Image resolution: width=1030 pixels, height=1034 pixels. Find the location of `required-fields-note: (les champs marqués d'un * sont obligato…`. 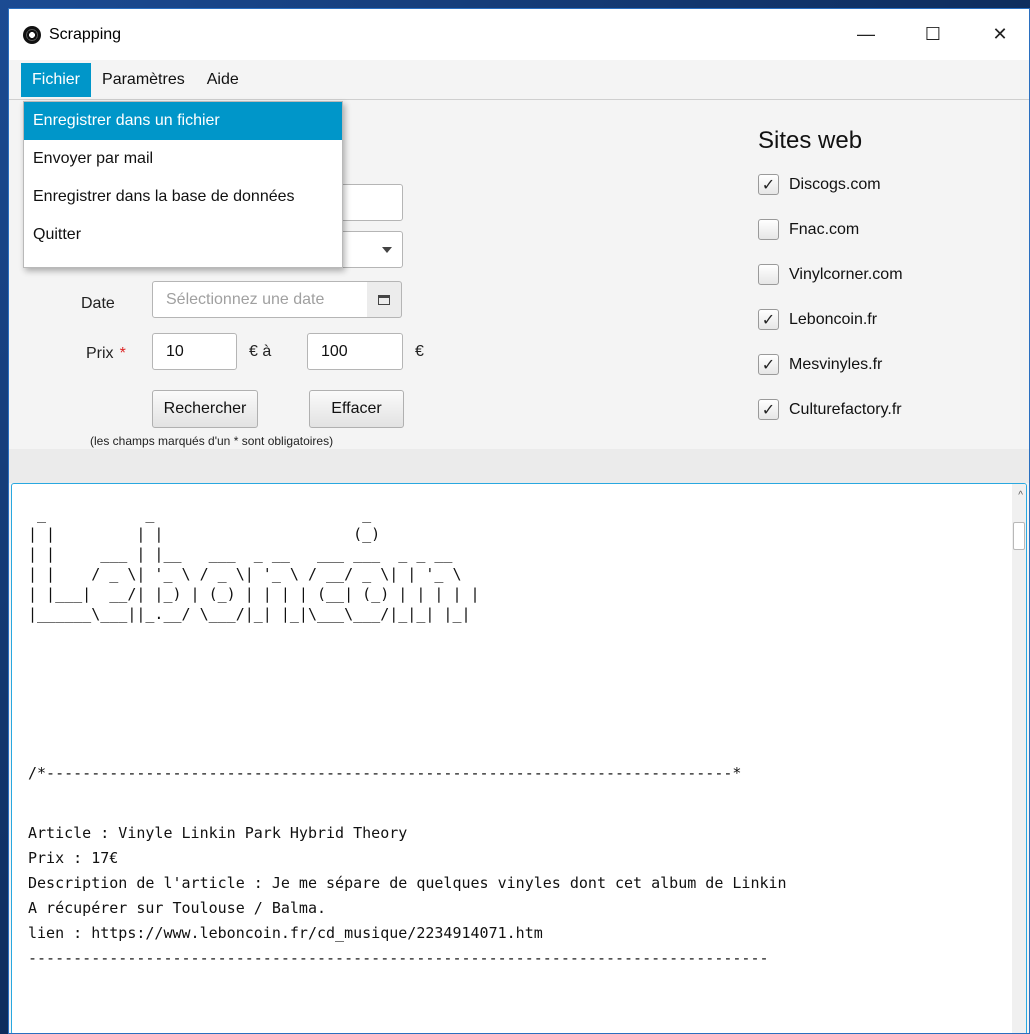

required-fields-note: (les champs marqués d'un * sont obligato… is located at coordinates (212, 441).